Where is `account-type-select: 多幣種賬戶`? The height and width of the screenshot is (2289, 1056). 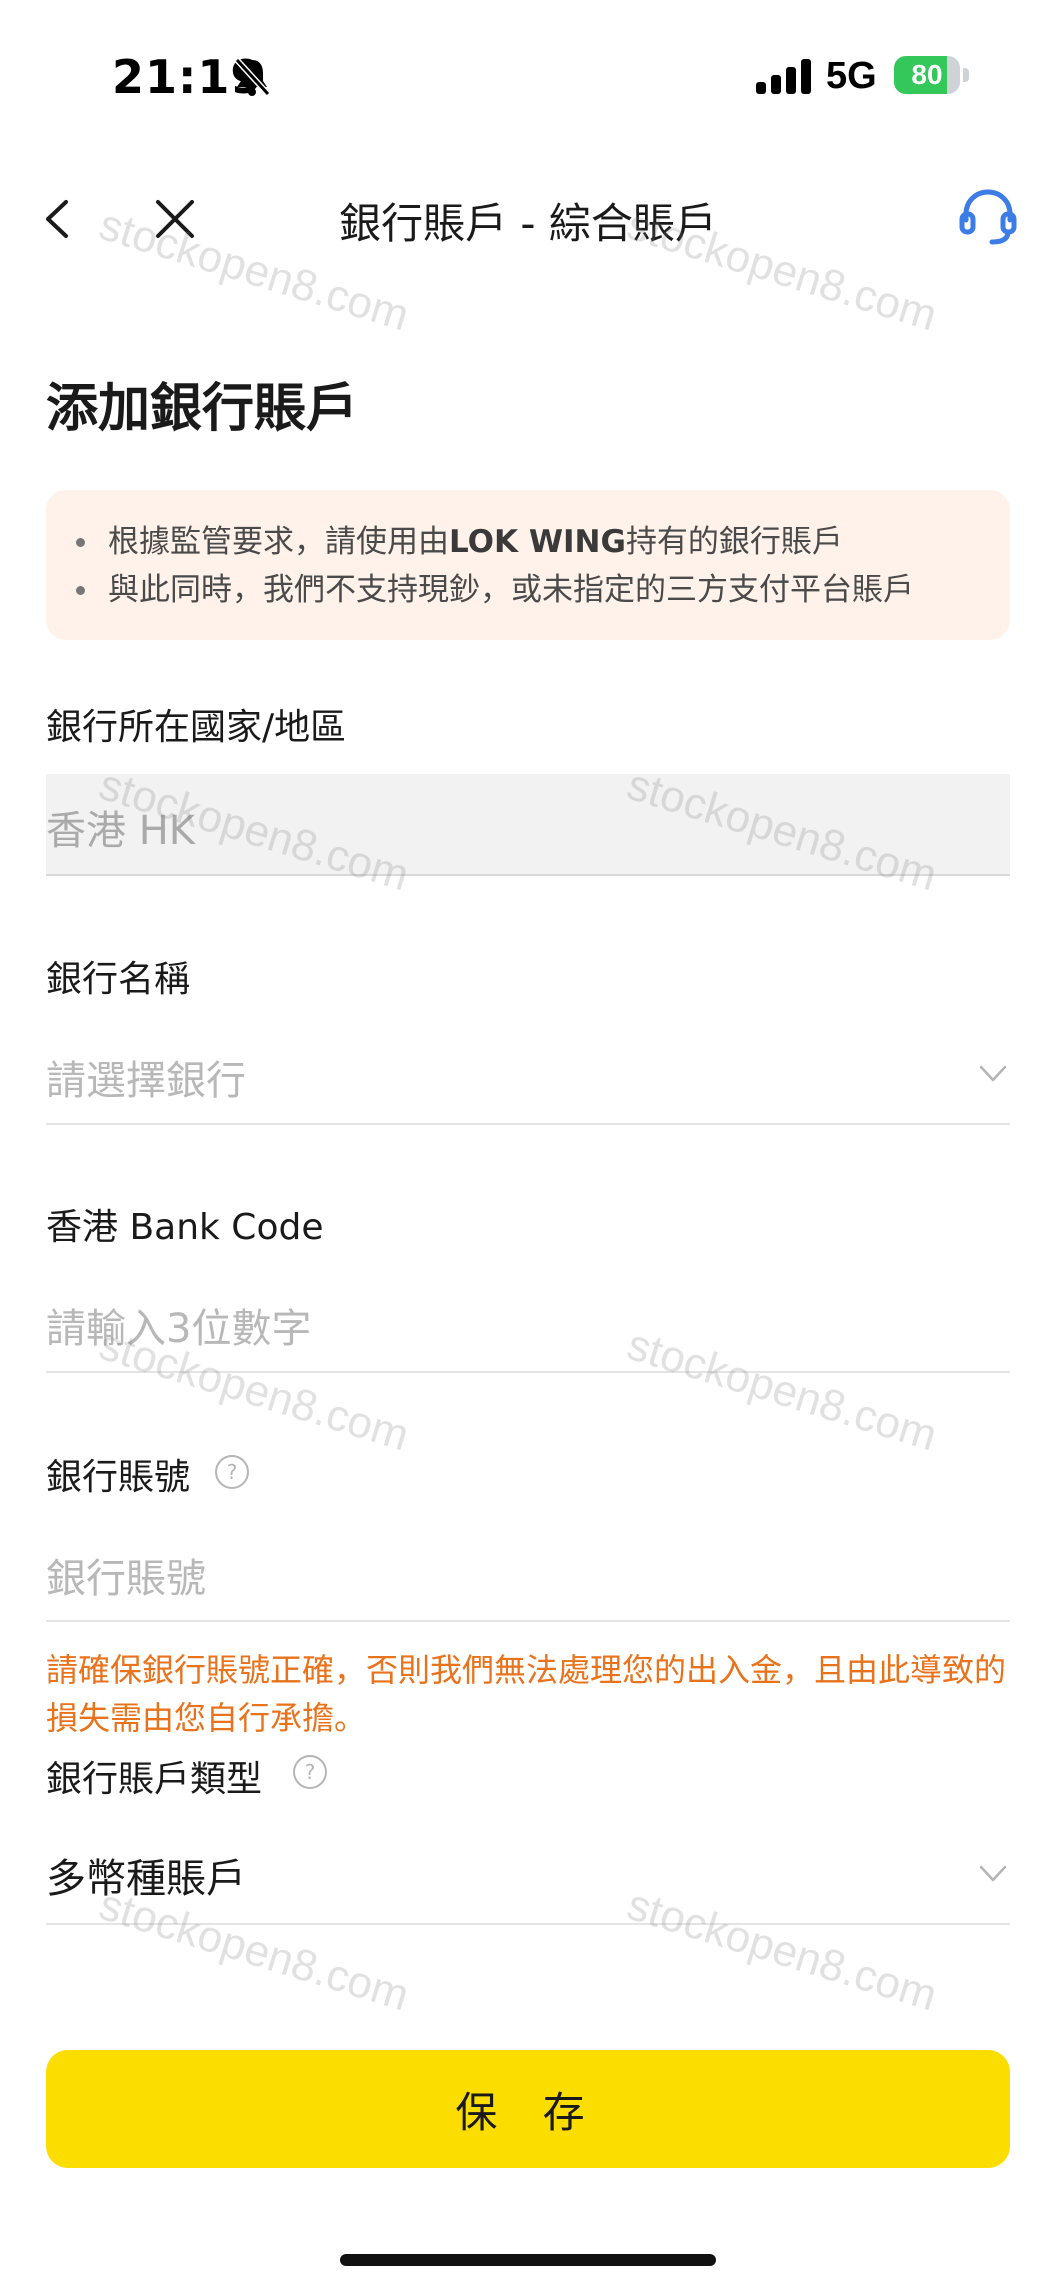 account-type-select: 多幣種賬戶 is located at coordinates (528, 1875).